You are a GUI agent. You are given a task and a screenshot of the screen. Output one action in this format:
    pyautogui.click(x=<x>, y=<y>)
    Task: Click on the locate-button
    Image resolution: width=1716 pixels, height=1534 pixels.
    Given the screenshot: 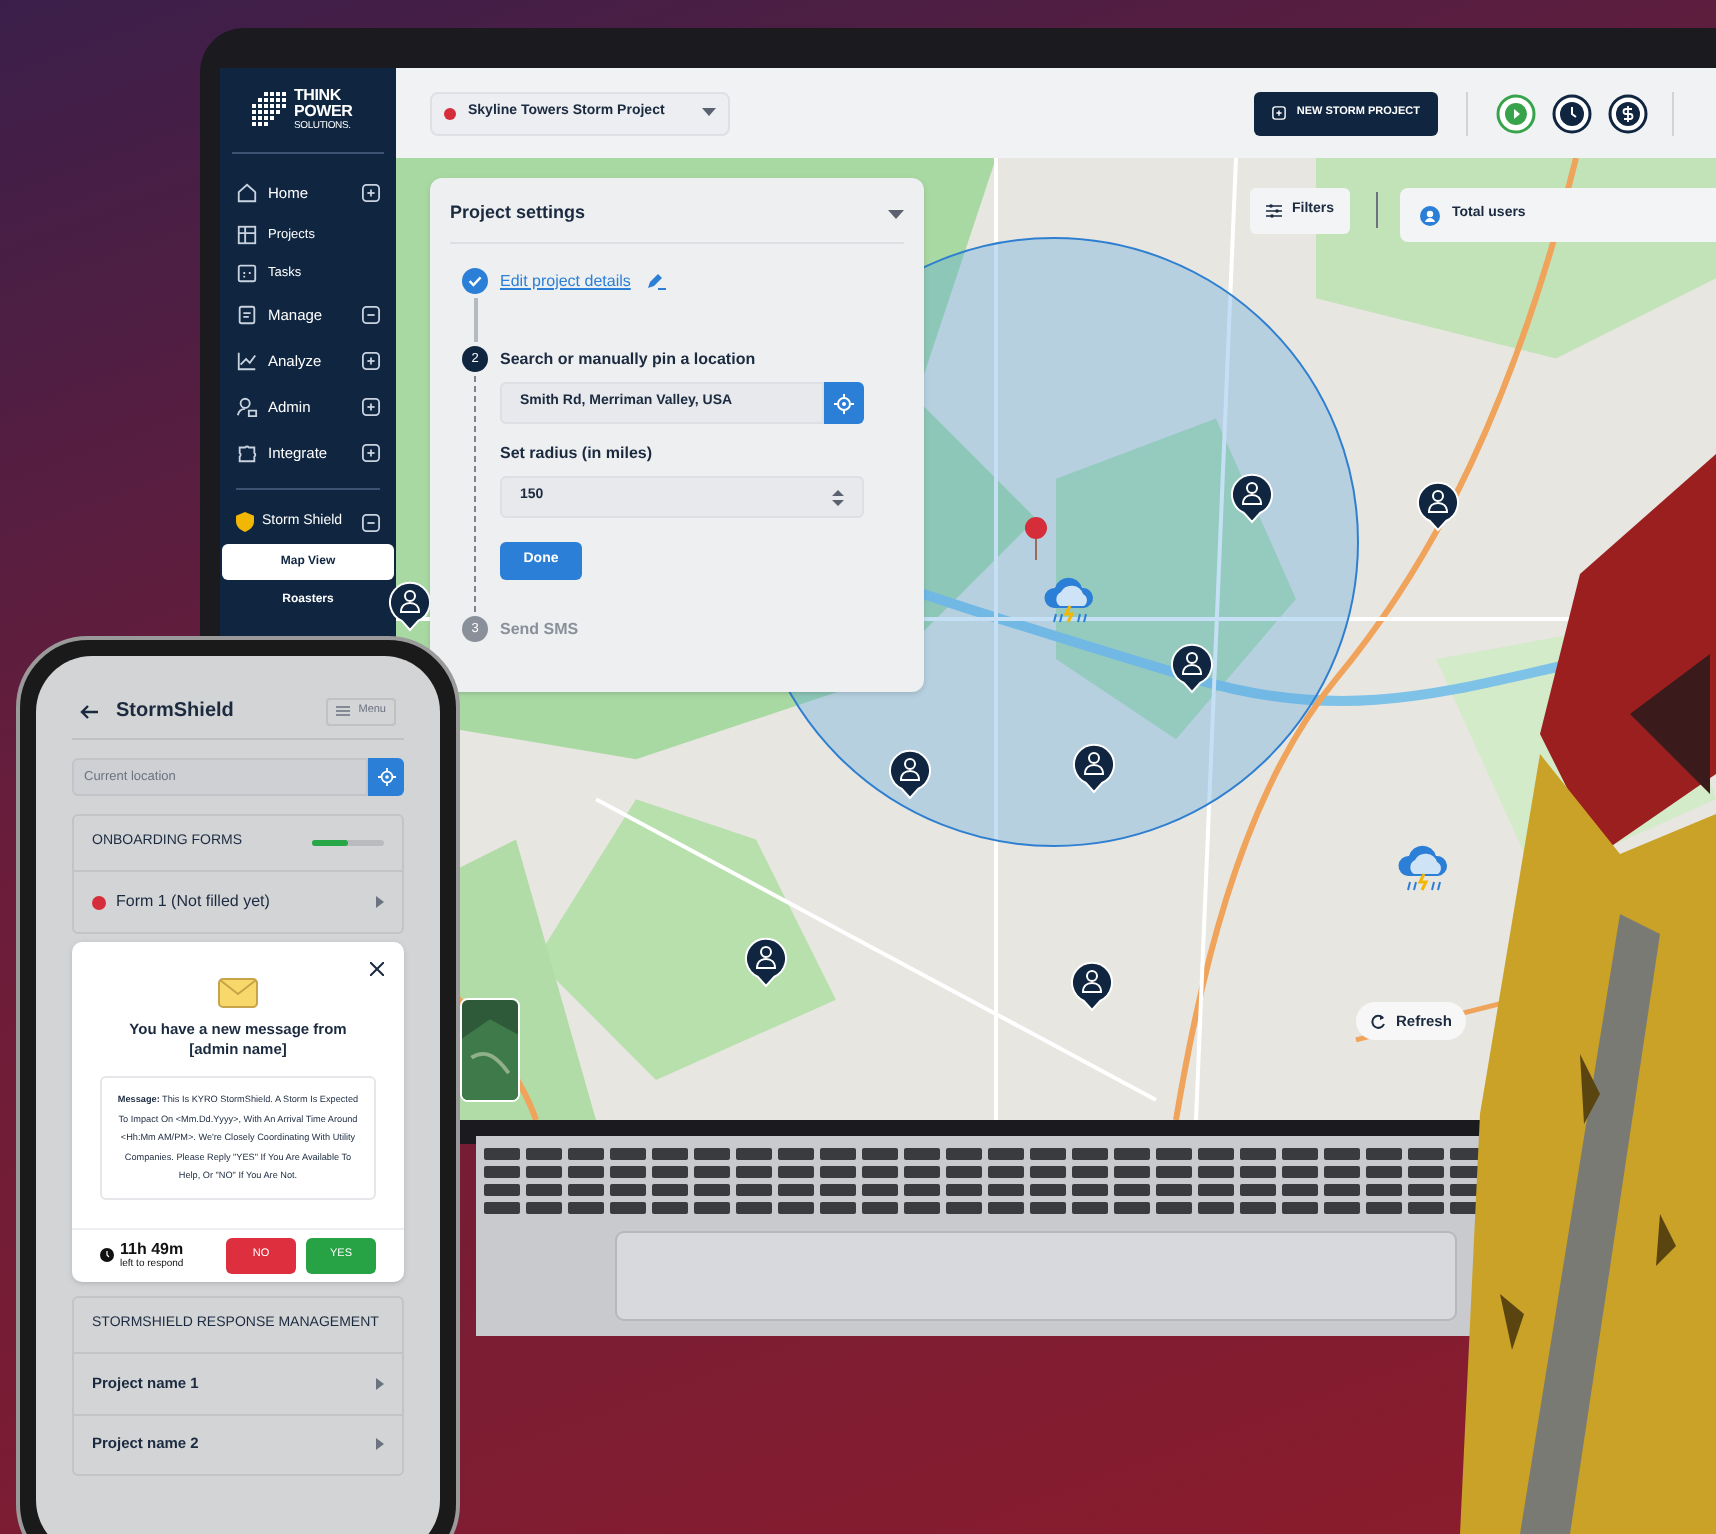 What is the action you would take?
    pyautogui.click(x=386, y=777)
    